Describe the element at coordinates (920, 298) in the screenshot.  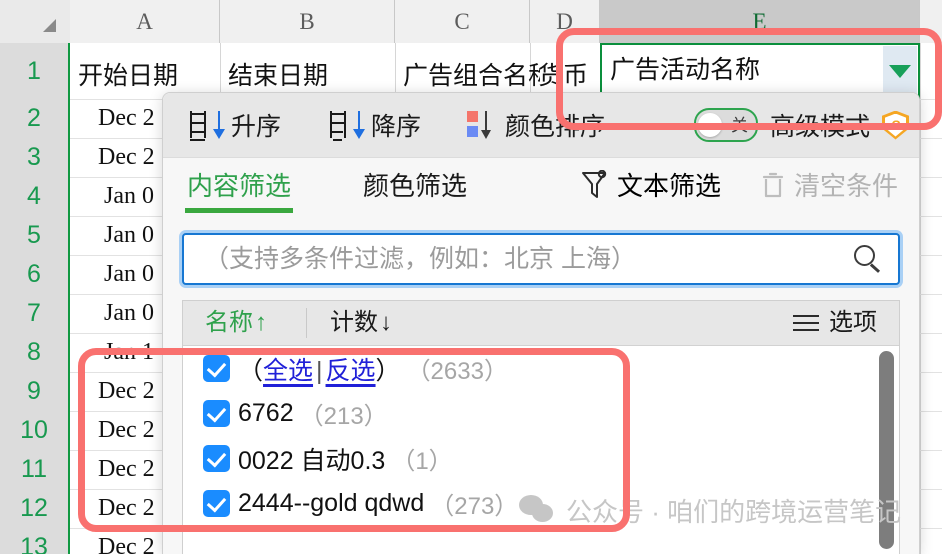
I see `grid-line-v` at that location.